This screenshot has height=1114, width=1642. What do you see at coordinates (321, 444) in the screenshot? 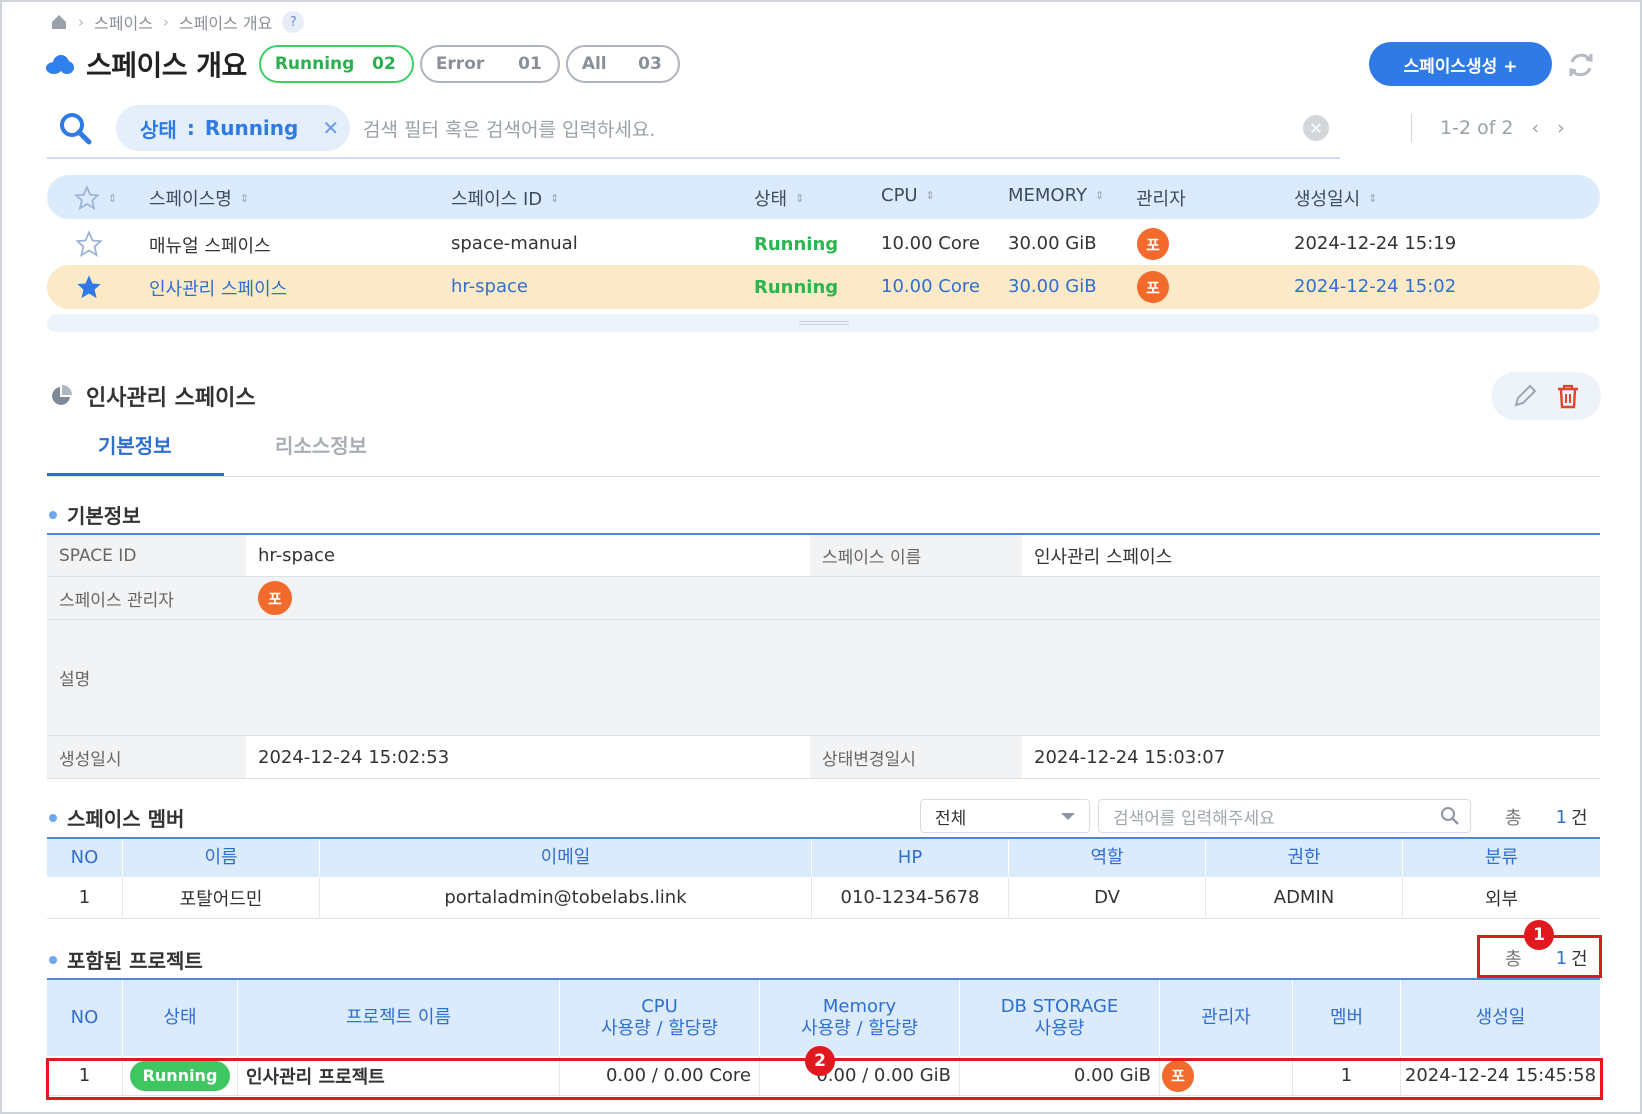
I see `tab-resource-info: 리소스정보` at bounding box center [321, 444].